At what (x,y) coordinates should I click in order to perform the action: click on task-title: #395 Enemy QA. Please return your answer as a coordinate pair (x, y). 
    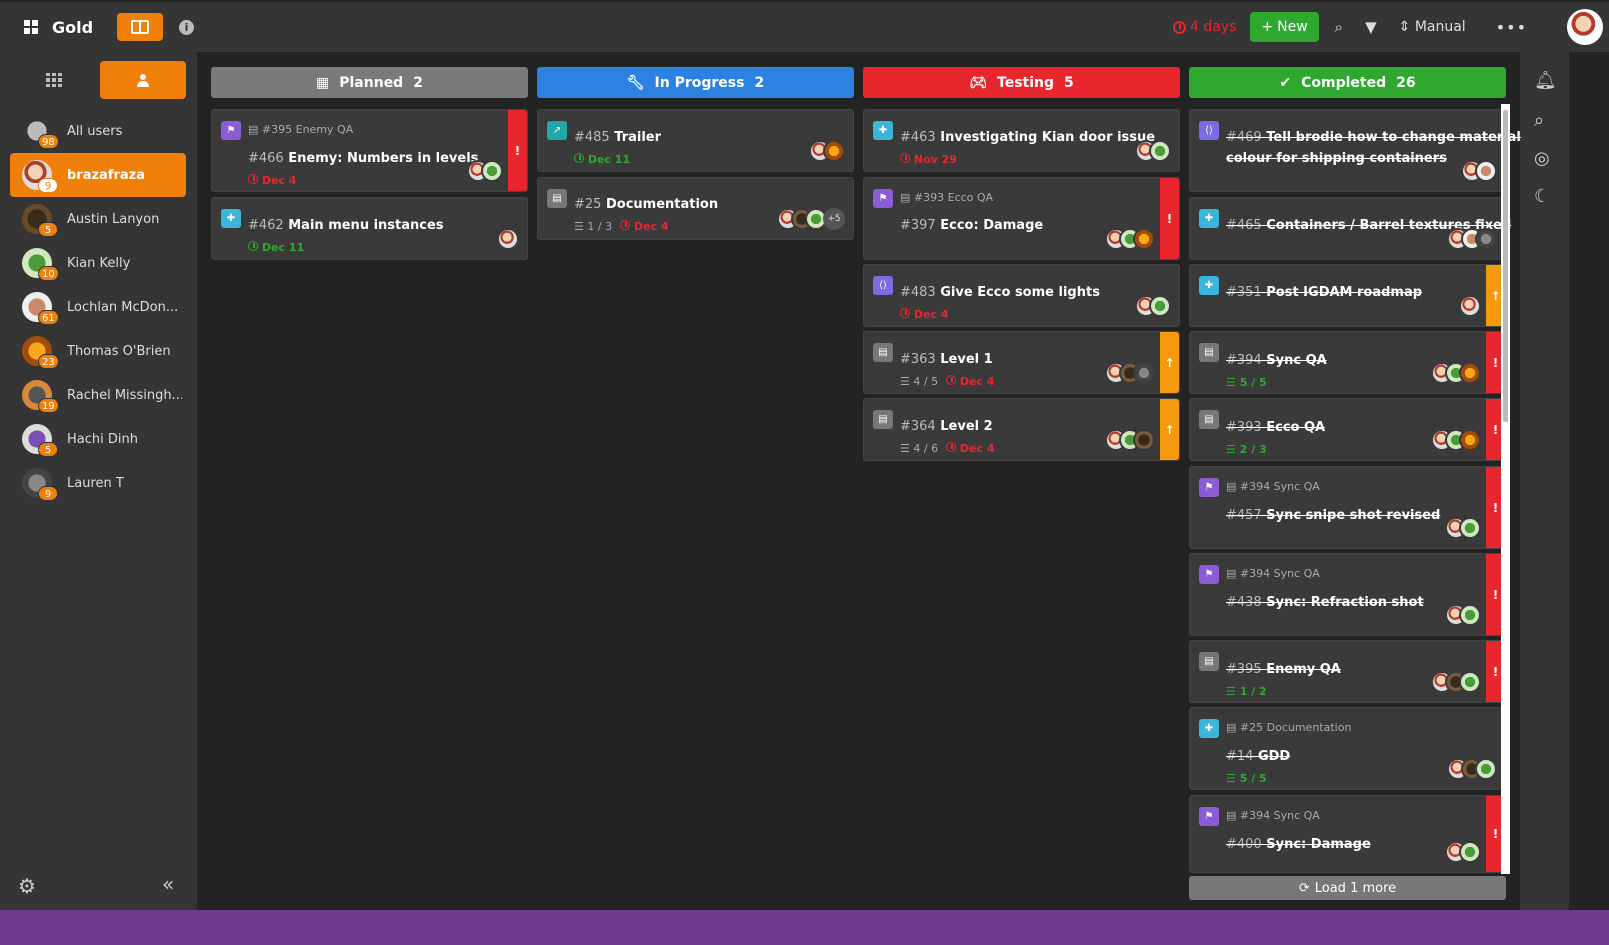
    Looking at the image, I should click on (1283, 669).